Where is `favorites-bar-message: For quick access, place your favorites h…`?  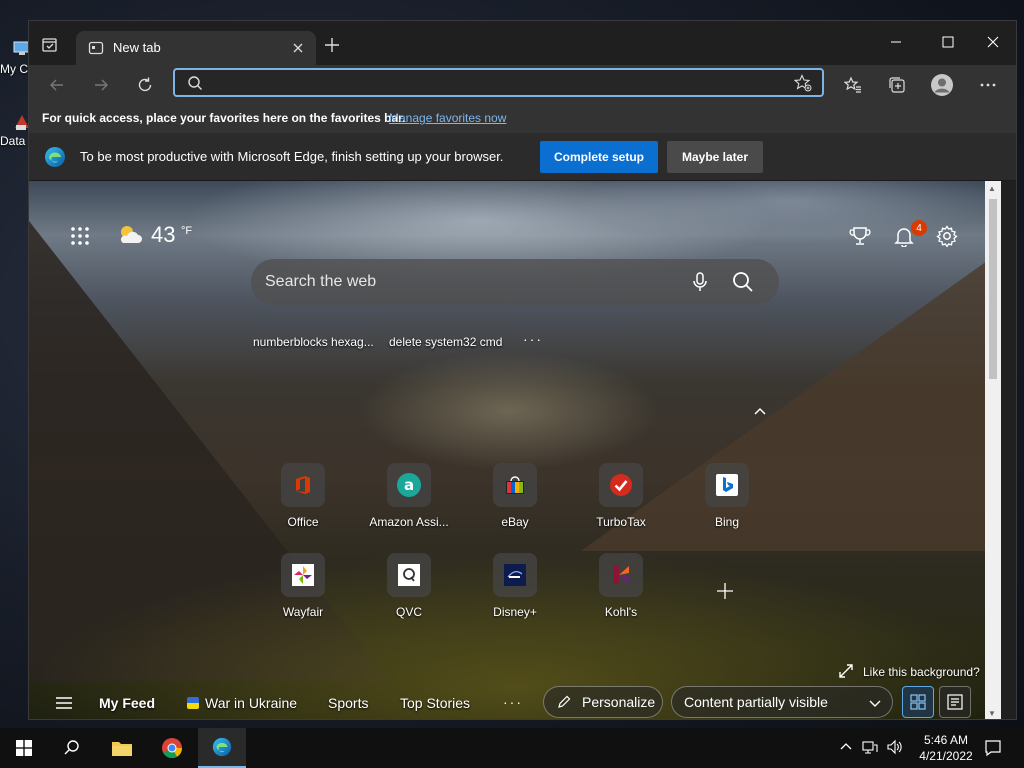
favorites-bar-message: For quick access, place your favorites h… is located at coordinates (224, 118).